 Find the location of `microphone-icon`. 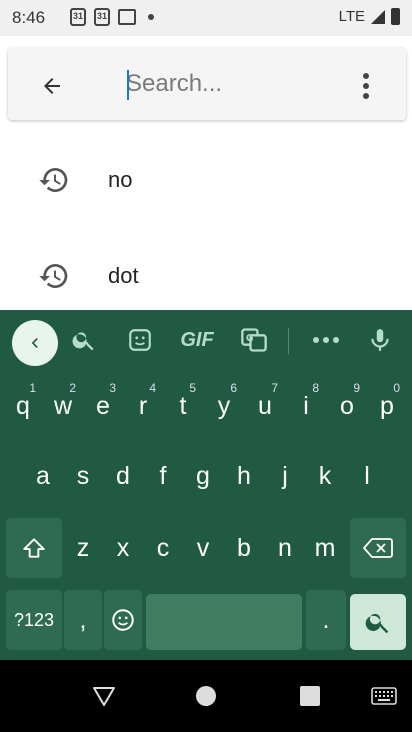

microphone-icon is located at coordinates (380, 340).